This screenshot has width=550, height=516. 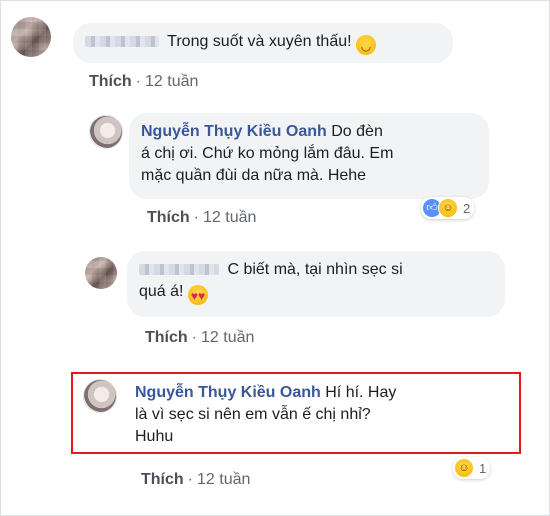 I want to click on comment-bubble: Trong suốt và xuyên thấu! ◡, so click(x=263, y=43).